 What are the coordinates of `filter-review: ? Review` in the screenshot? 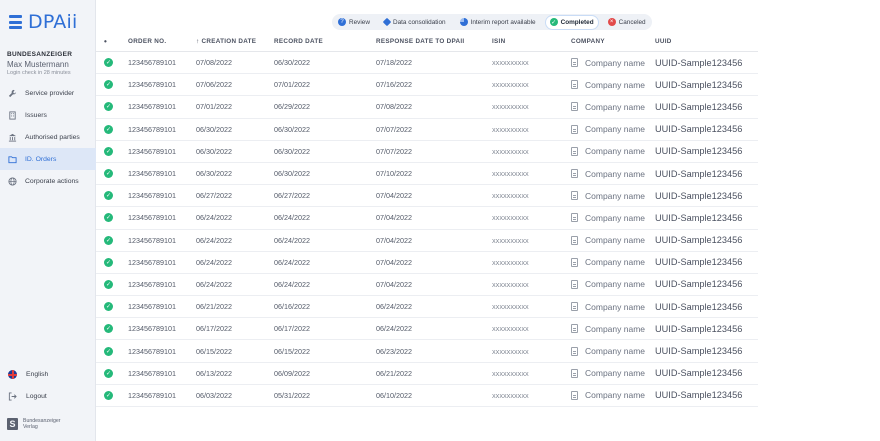 It's located at (354, 22).